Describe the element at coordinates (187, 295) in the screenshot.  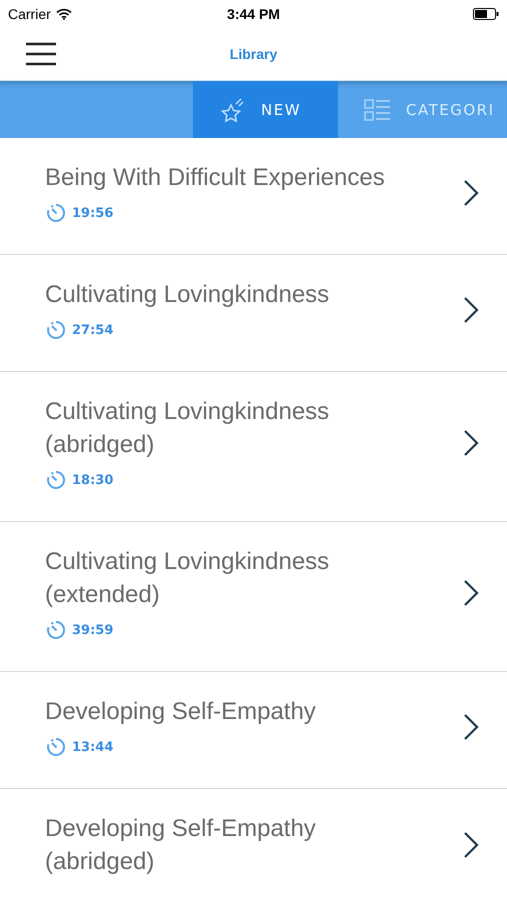
I see `item-title: Cultivating Lovingkindness` at that location.